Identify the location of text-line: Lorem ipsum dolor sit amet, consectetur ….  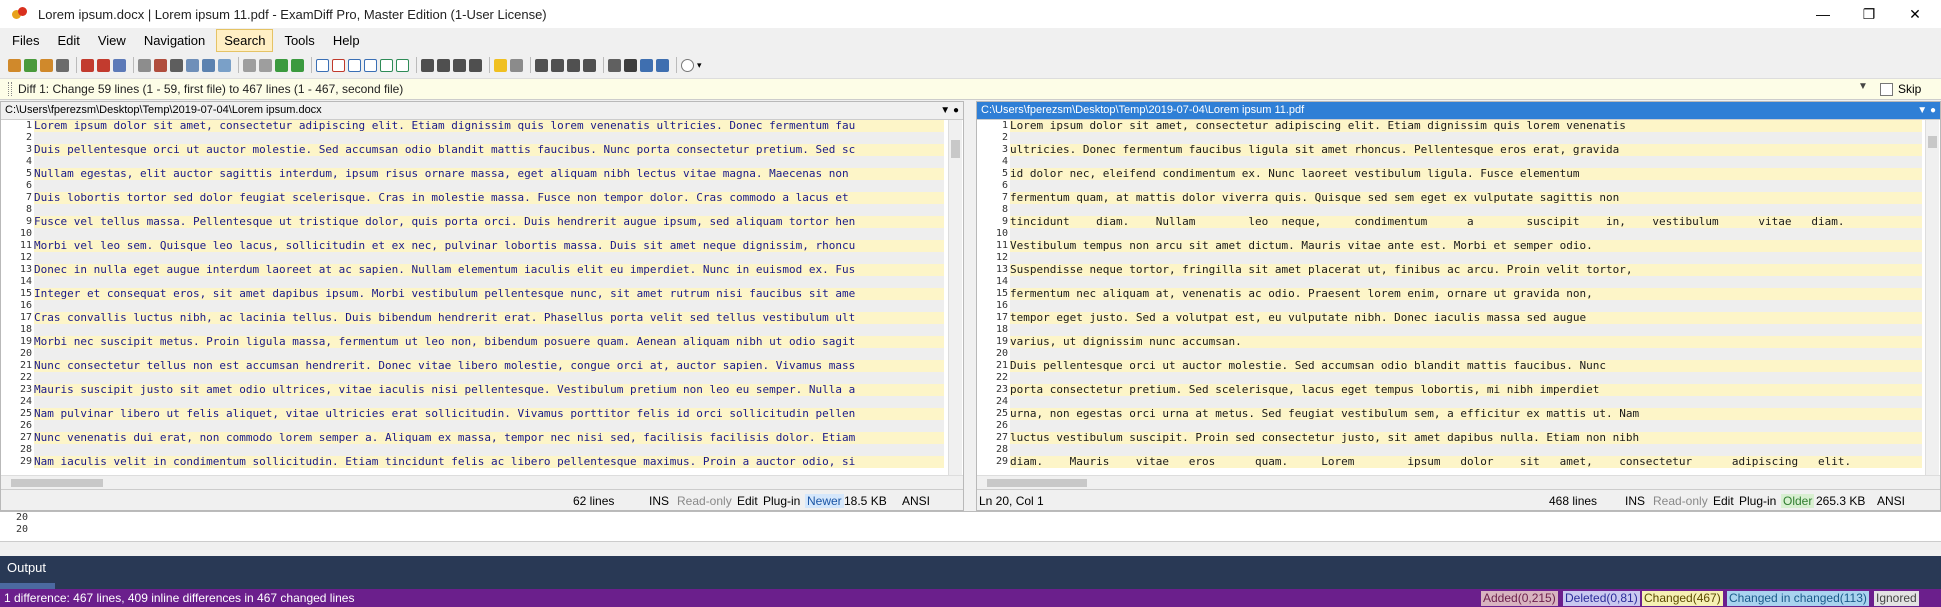
(489, 126).